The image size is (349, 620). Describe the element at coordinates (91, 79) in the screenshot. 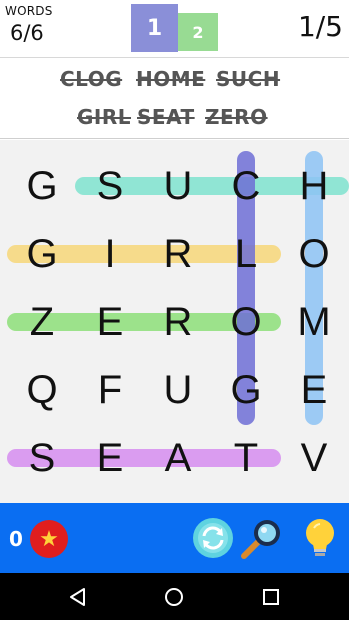

I see `word-clog: CLOG` at that location.